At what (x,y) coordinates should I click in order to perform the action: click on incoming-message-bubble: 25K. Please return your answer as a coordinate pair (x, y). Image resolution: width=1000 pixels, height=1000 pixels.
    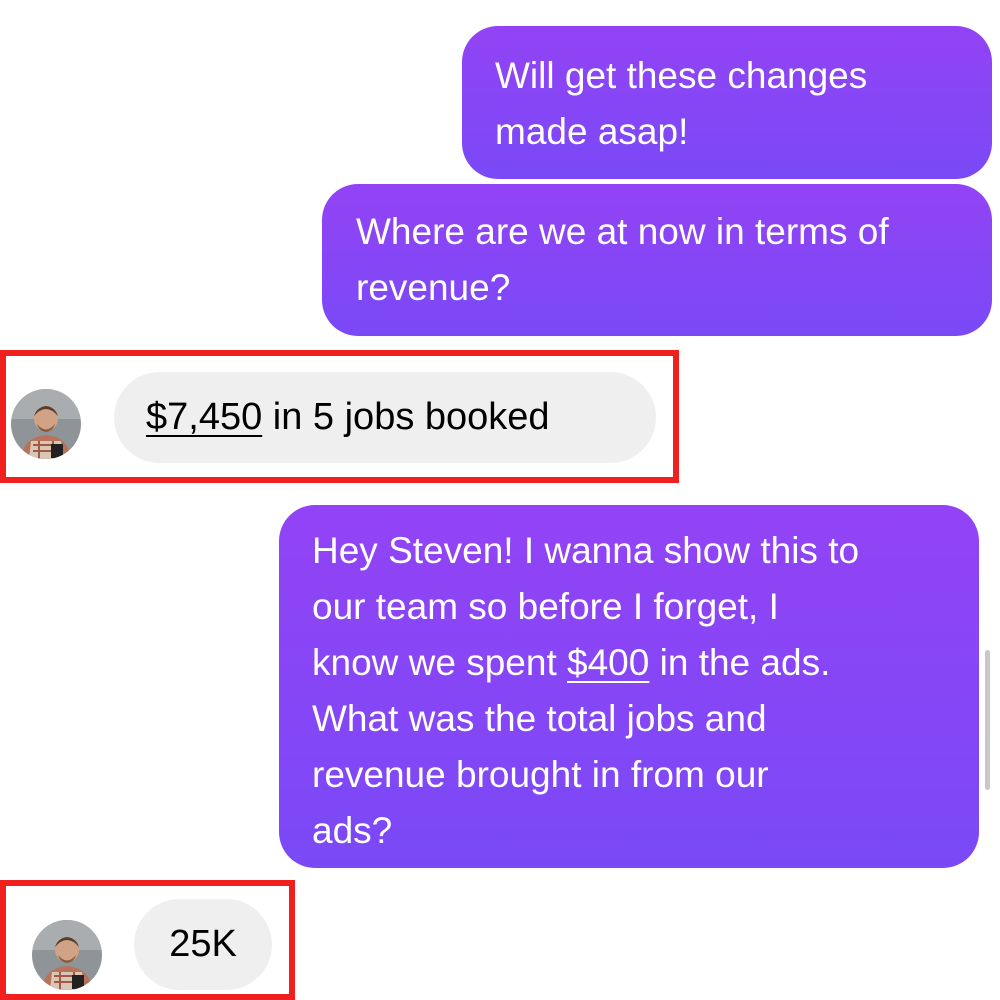
    Looking at the image, I should click on (203, 944).